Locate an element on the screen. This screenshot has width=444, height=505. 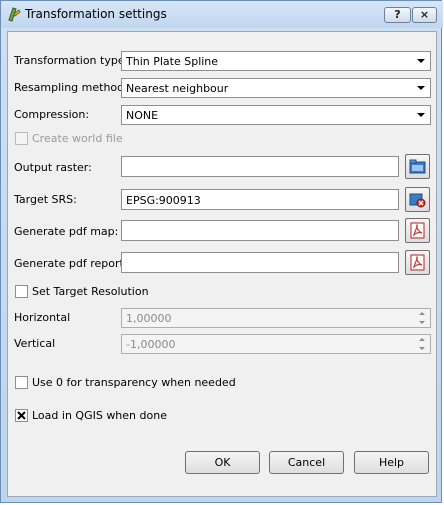
transparency-checkbox is located at coordinates (21, 382).